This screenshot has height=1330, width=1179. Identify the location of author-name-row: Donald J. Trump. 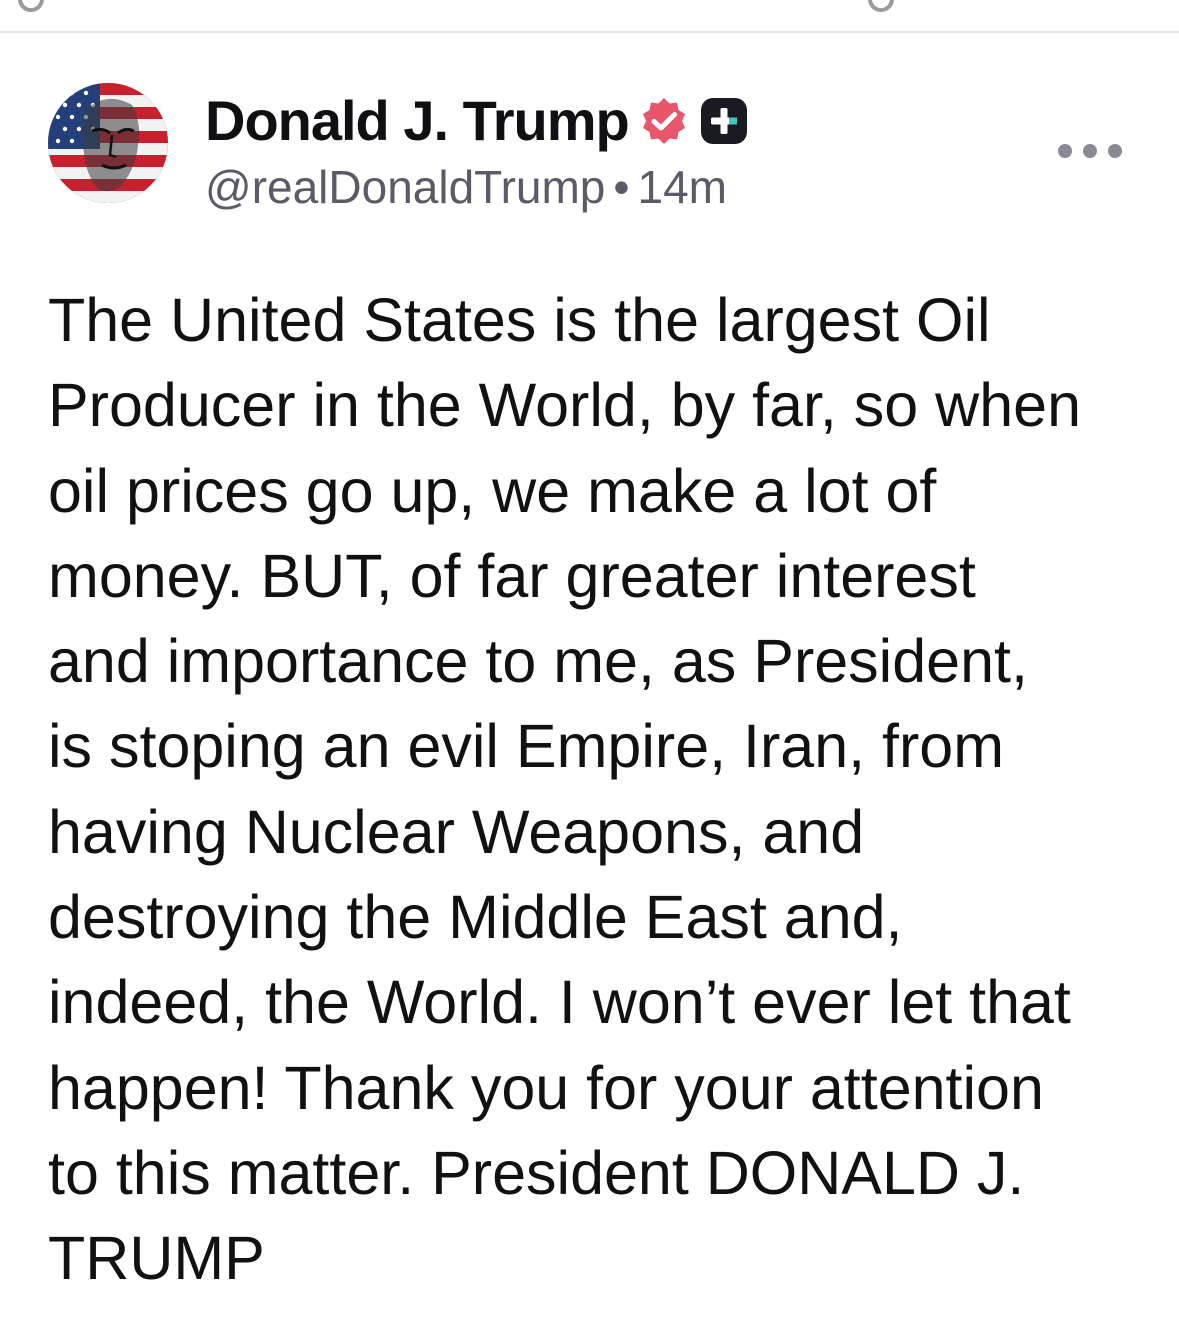
(477, 121).